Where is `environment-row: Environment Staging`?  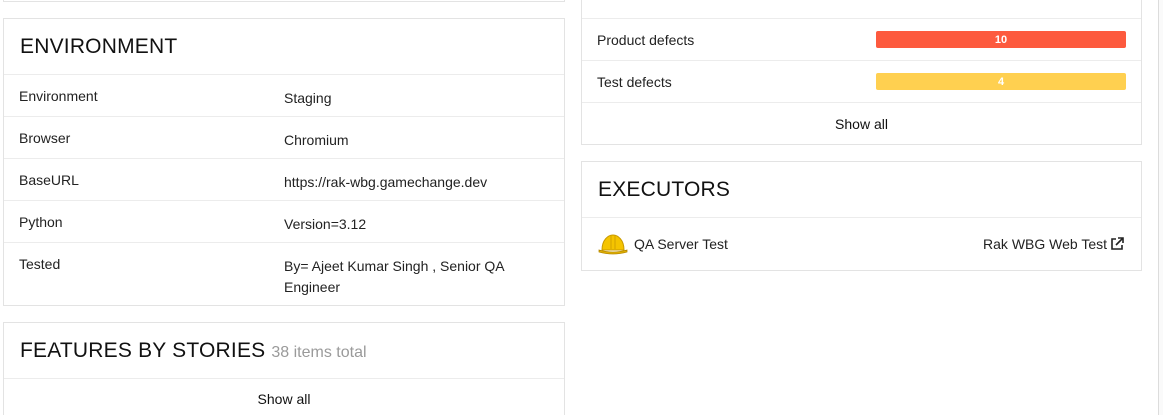 environment-row: Environment Staging is located at coordinates (284, 96).